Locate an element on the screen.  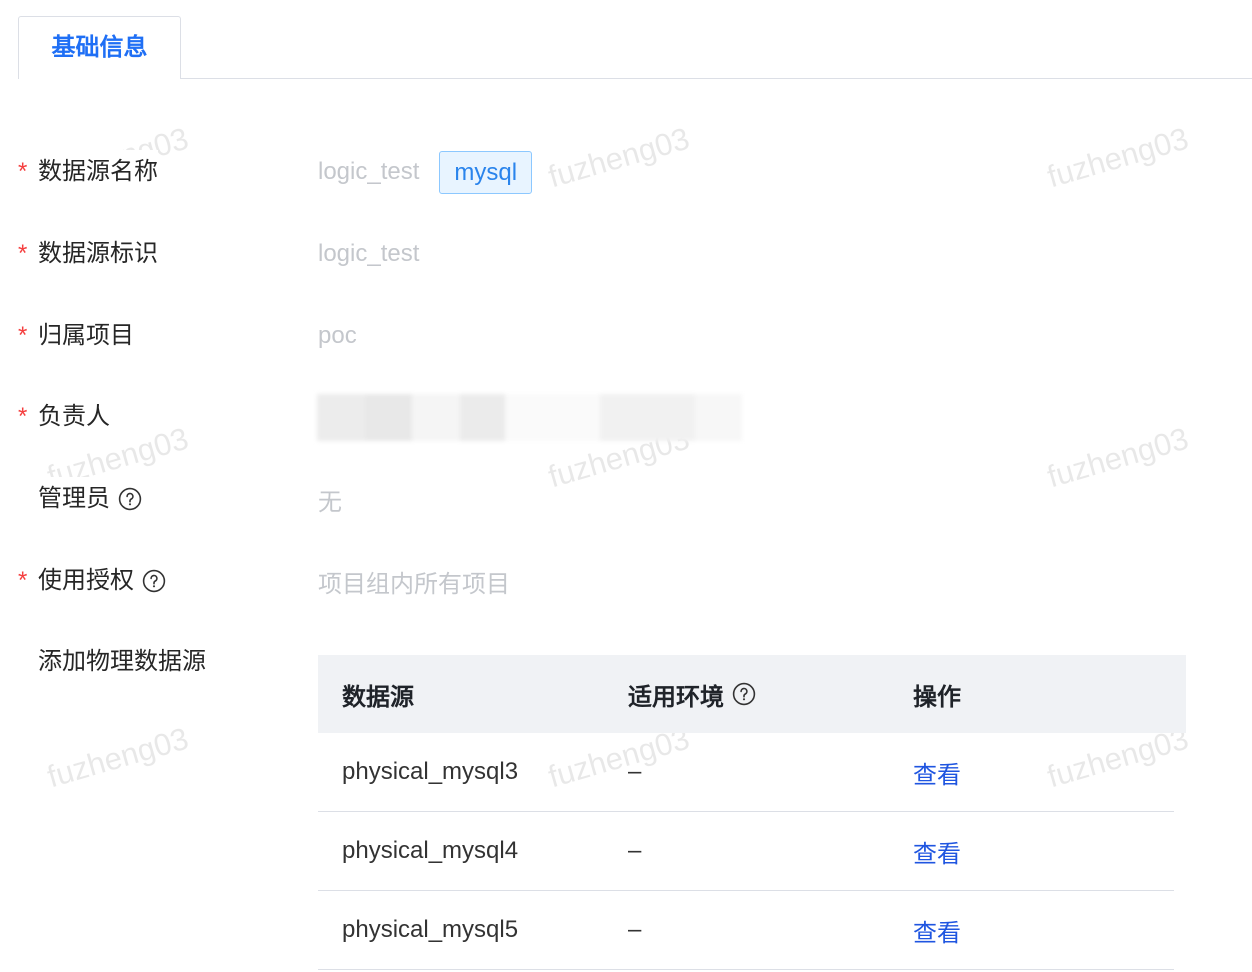
datasource-name-value-wrap: logic_test mysql is located at coordinates (425, 172).